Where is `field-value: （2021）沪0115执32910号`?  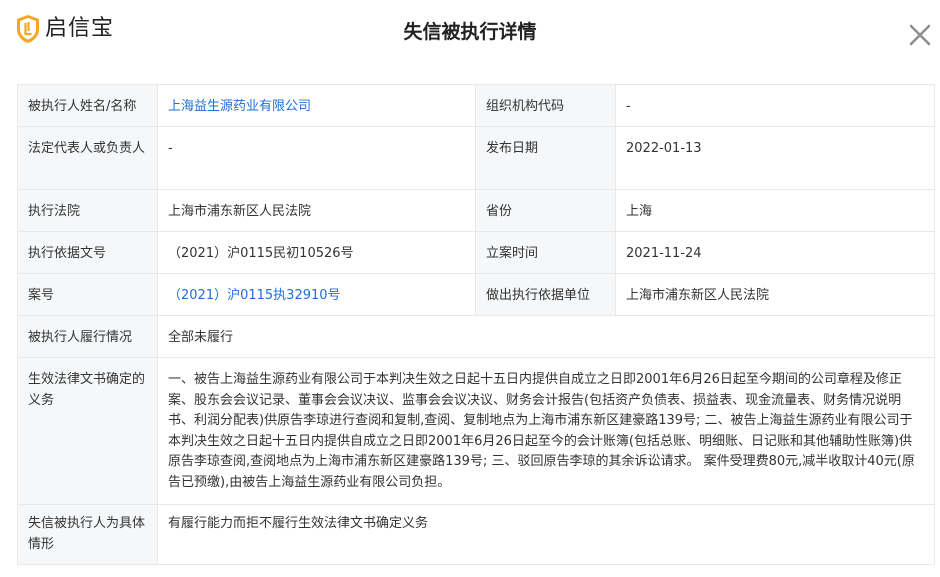 field-value: （2021）沪0115执32910号 is located at coordinates (316, 294).